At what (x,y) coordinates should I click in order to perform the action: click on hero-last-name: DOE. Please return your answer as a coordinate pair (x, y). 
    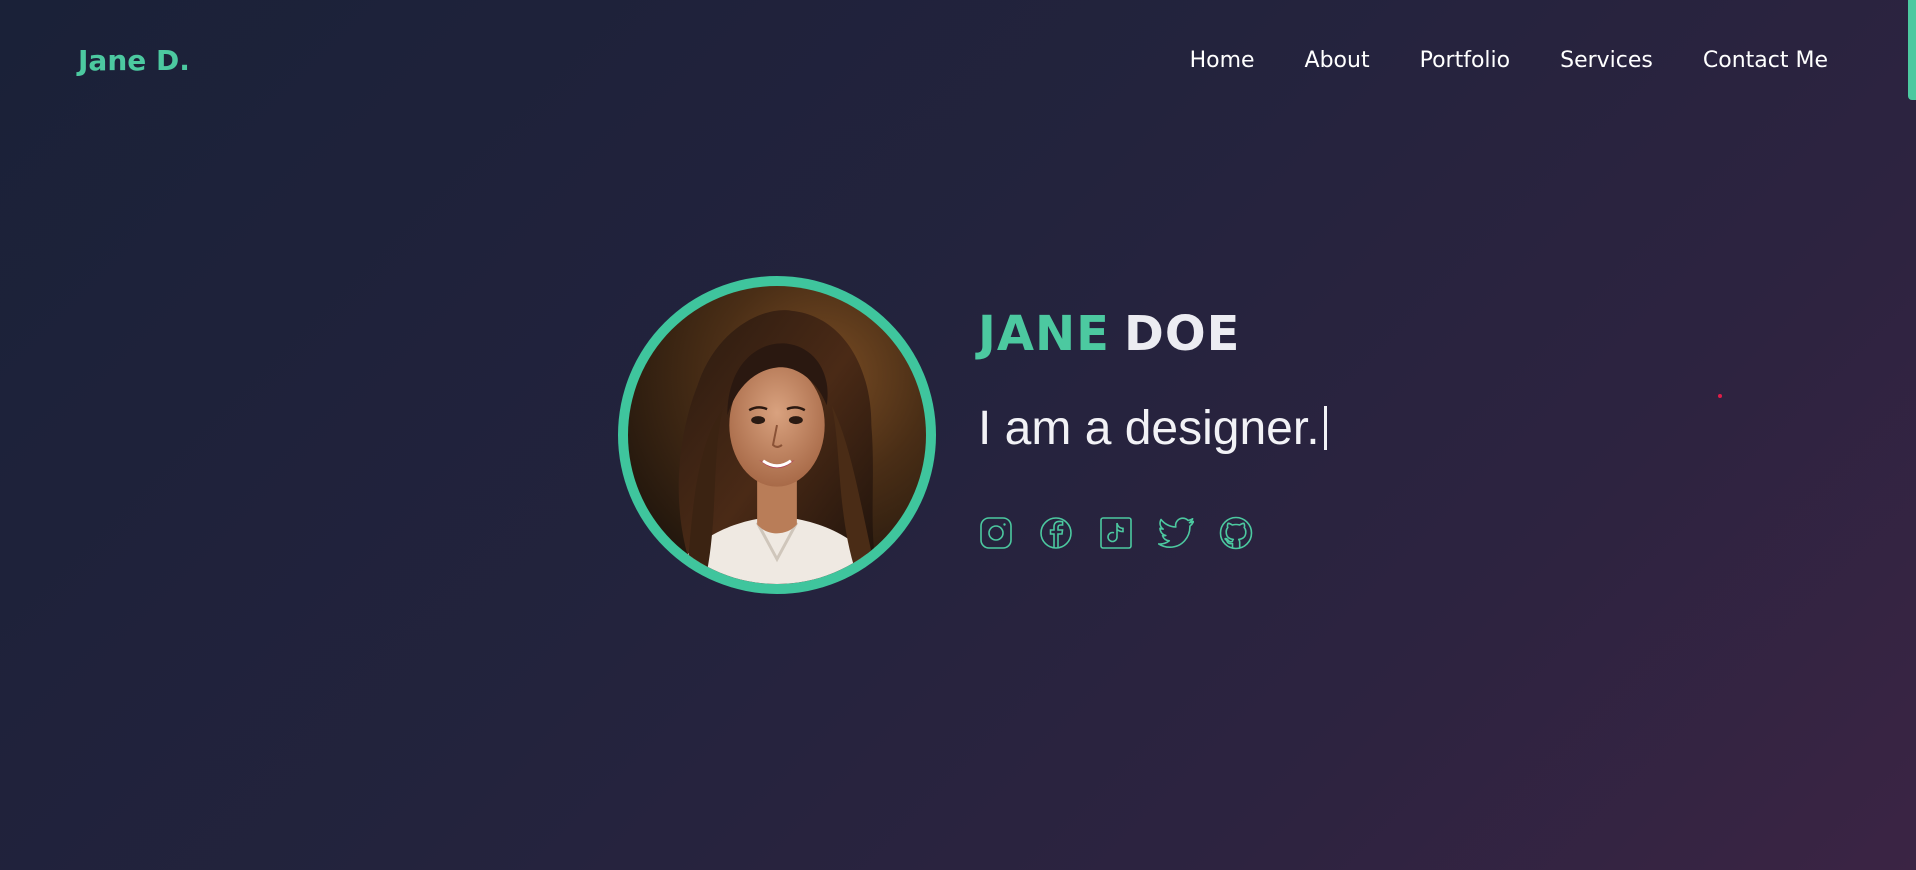
    Looking at the image, I should click on (1182, 334).